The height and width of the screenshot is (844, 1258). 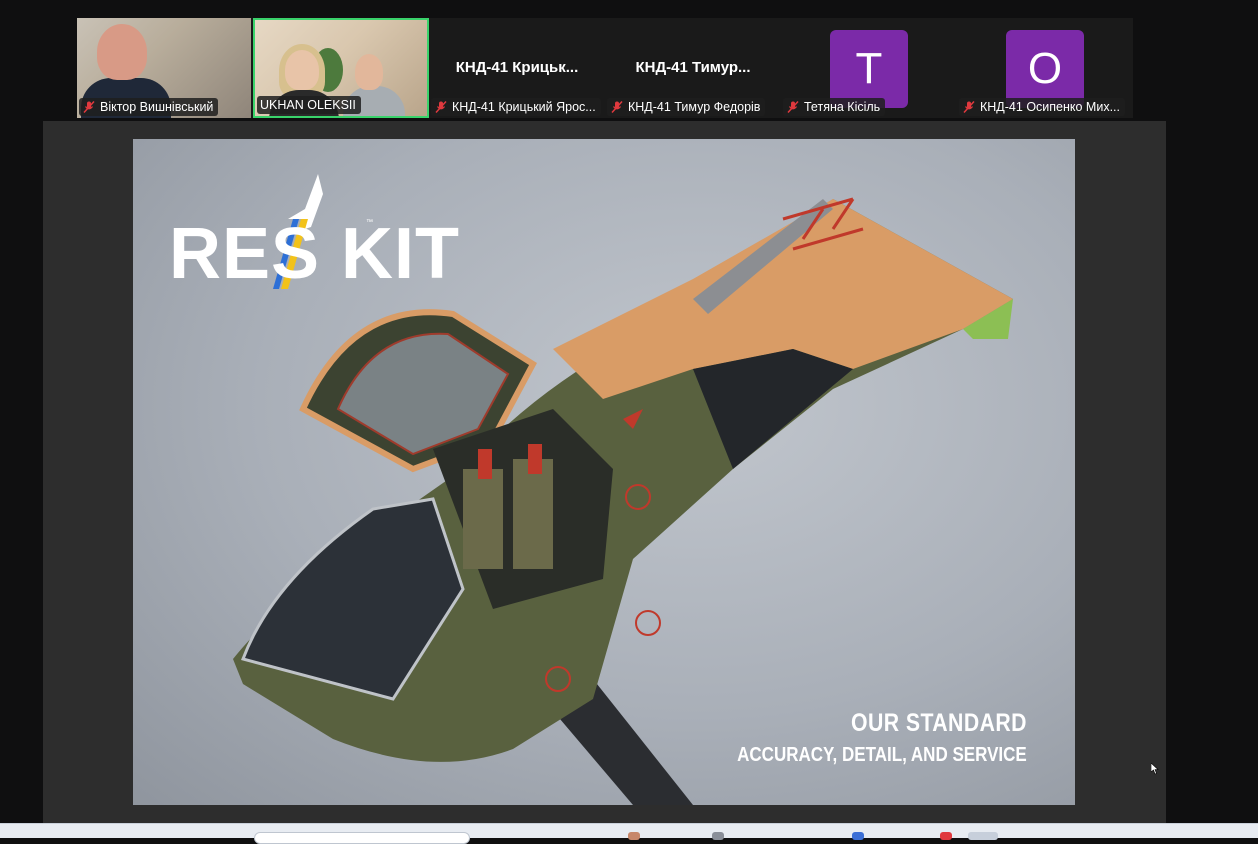 I want to click on participant-name: Тетяна Кісіль, so click(x=842, y=107).